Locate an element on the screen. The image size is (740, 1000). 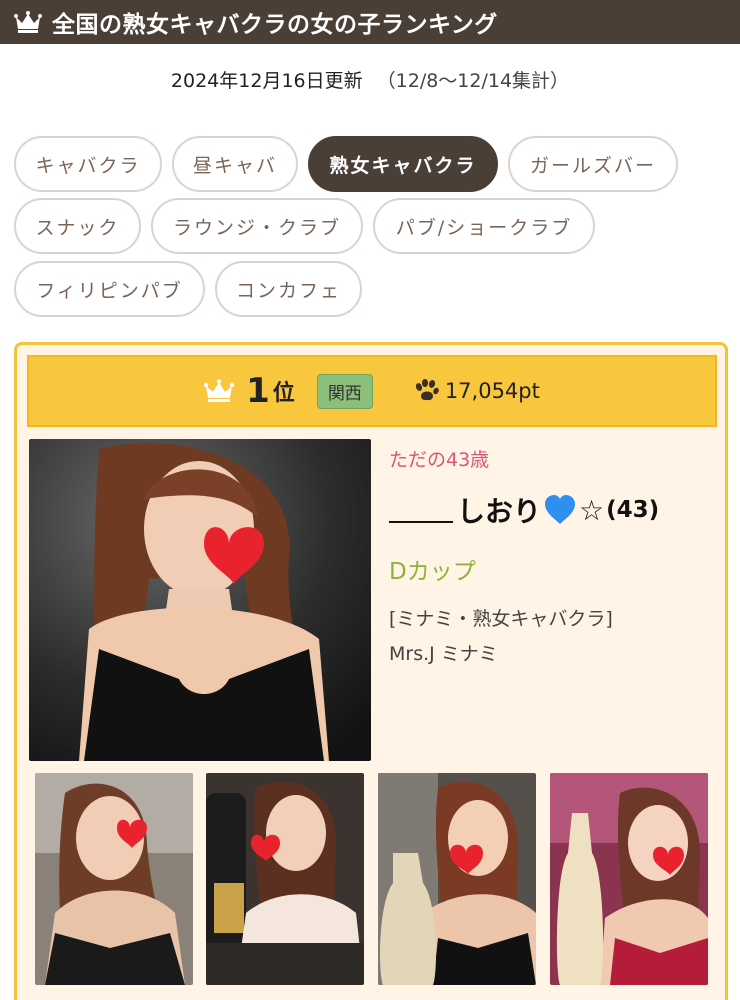
tab-label: 熟女キャバクラ is located at coordinates (403, 165).